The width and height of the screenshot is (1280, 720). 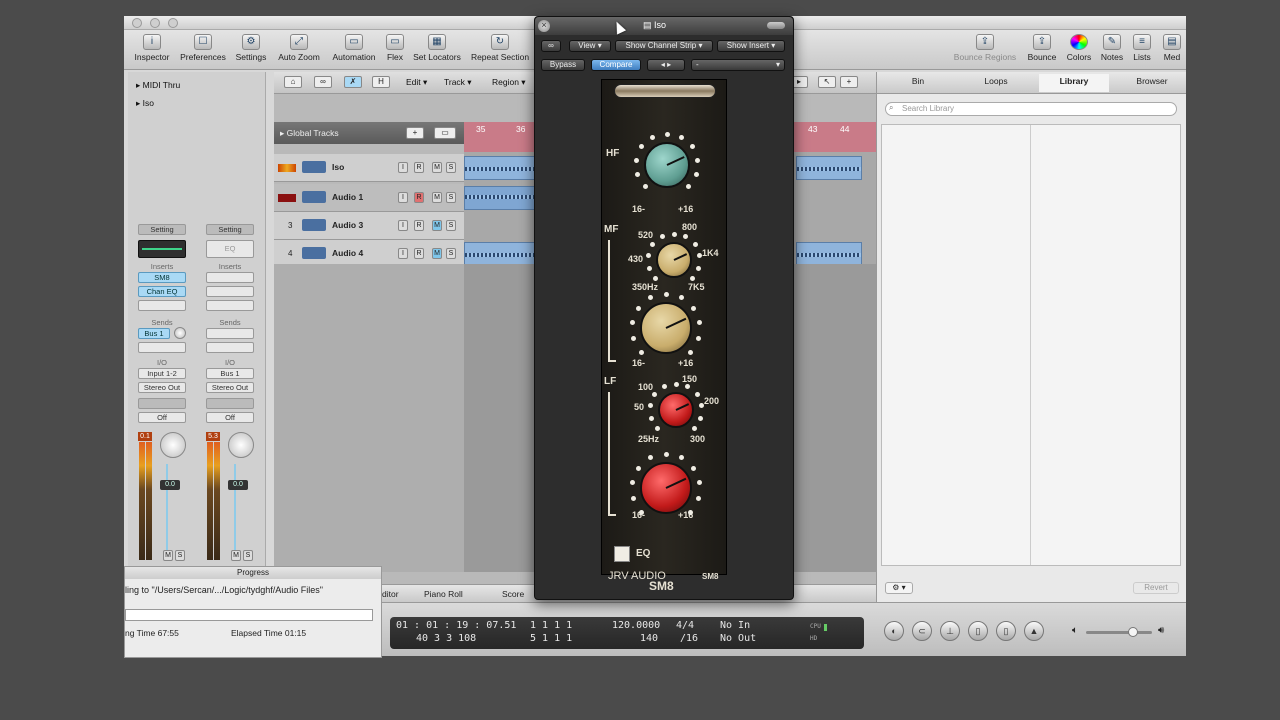 What do you see at coordinates (369, 226) in the screenshot?
I see `track-header-audio-3: 3 Audio 3 I R M S` at bounding box center [369, 226].